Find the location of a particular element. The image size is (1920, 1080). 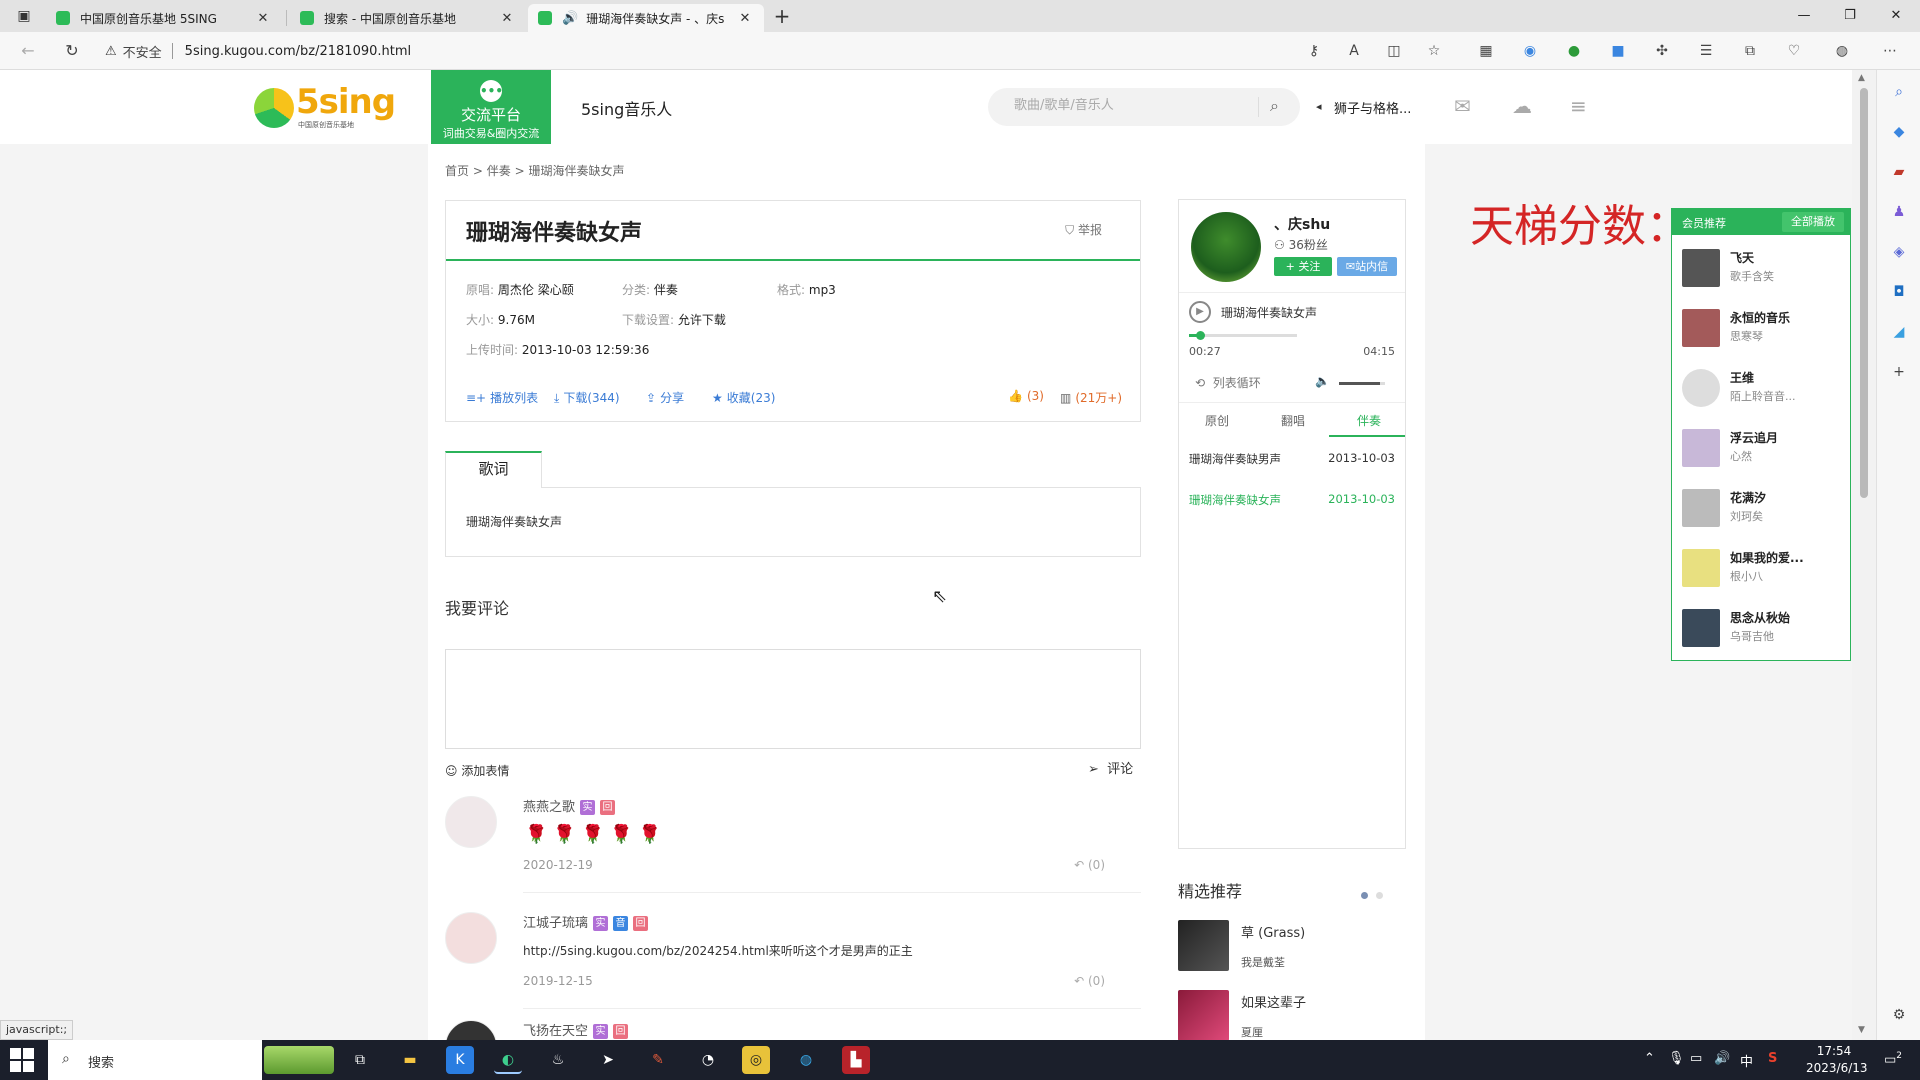

upload-cloud-icon: ☁ is located at coordinates (1522, 106).